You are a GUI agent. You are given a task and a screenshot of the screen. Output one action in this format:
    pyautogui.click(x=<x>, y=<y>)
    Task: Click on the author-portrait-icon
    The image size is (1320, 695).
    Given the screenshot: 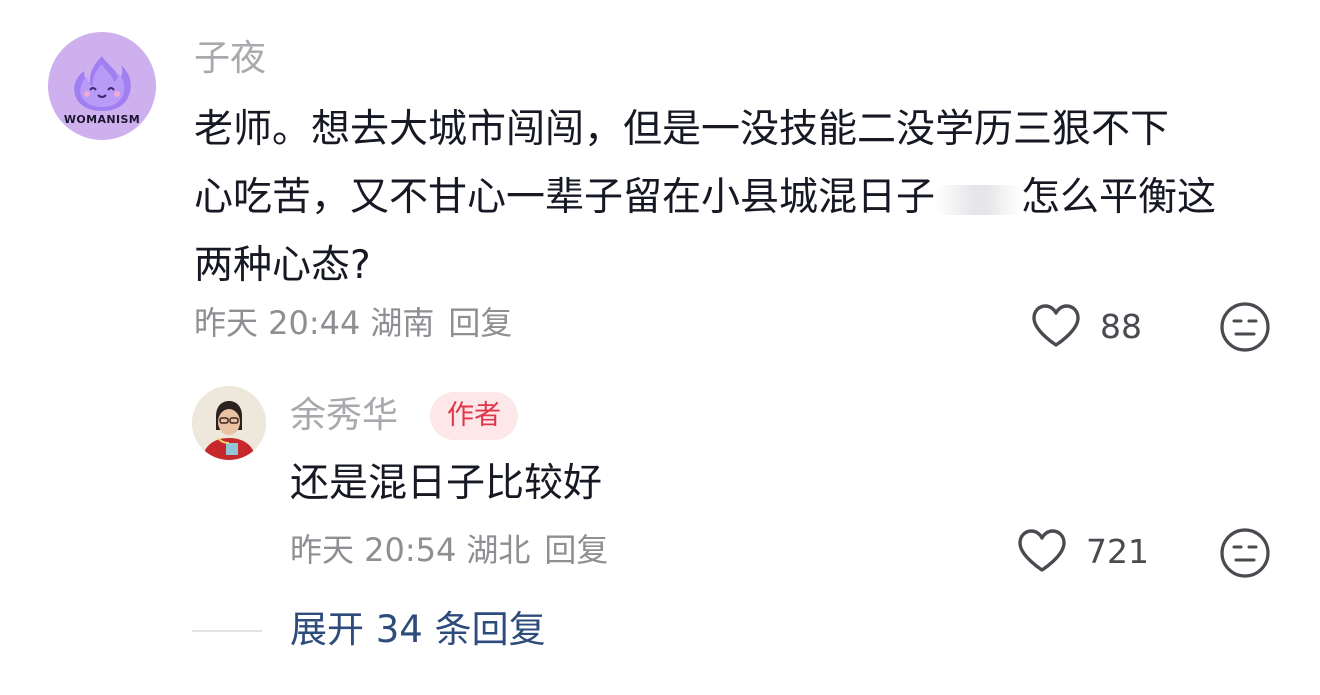 What is the action you would take?
    pyautogui.click(x=229, y=423)
    